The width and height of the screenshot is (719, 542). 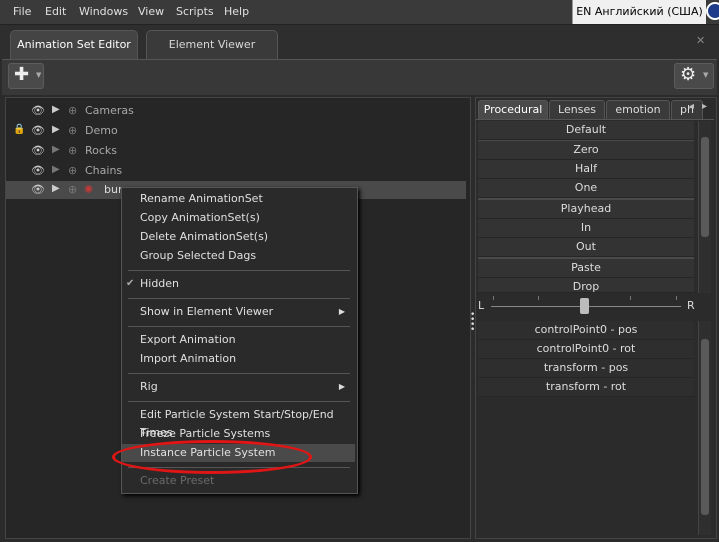 I want to click on language-globe-icon, so click(x=712, y=11).